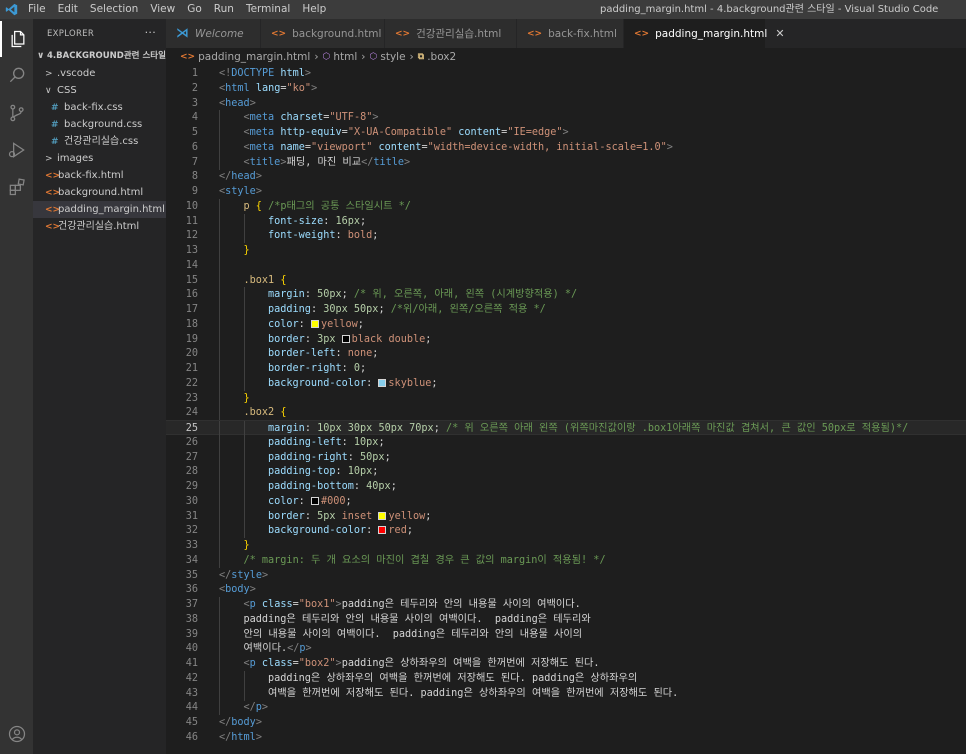 This screenshot has width=966, height=754. I want to click on tree-item-9: <>padding_margin.html, so click(99, 209).